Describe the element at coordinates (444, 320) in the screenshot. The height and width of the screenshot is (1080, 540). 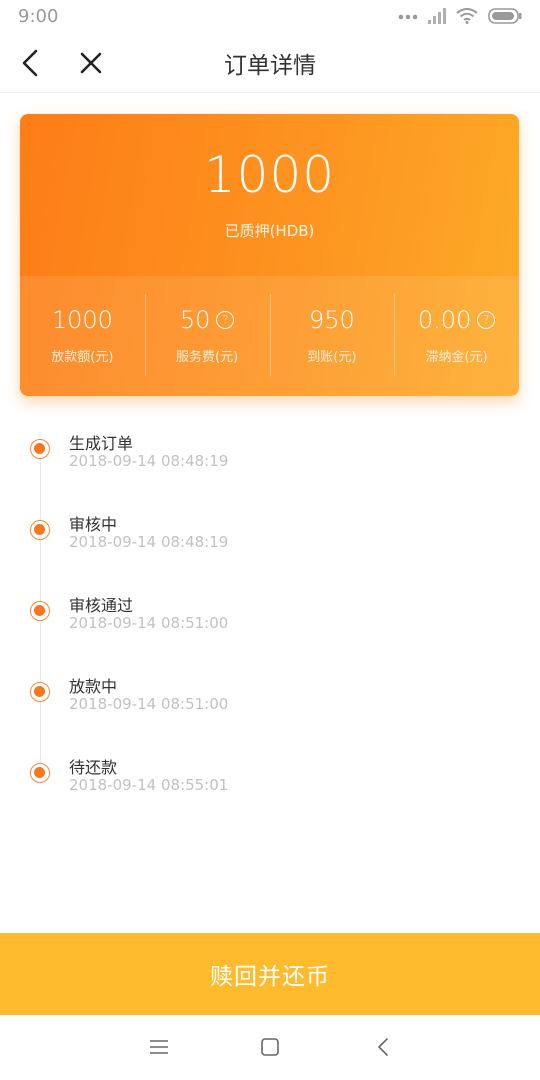
I see `stat-value: 0.00` at that location.